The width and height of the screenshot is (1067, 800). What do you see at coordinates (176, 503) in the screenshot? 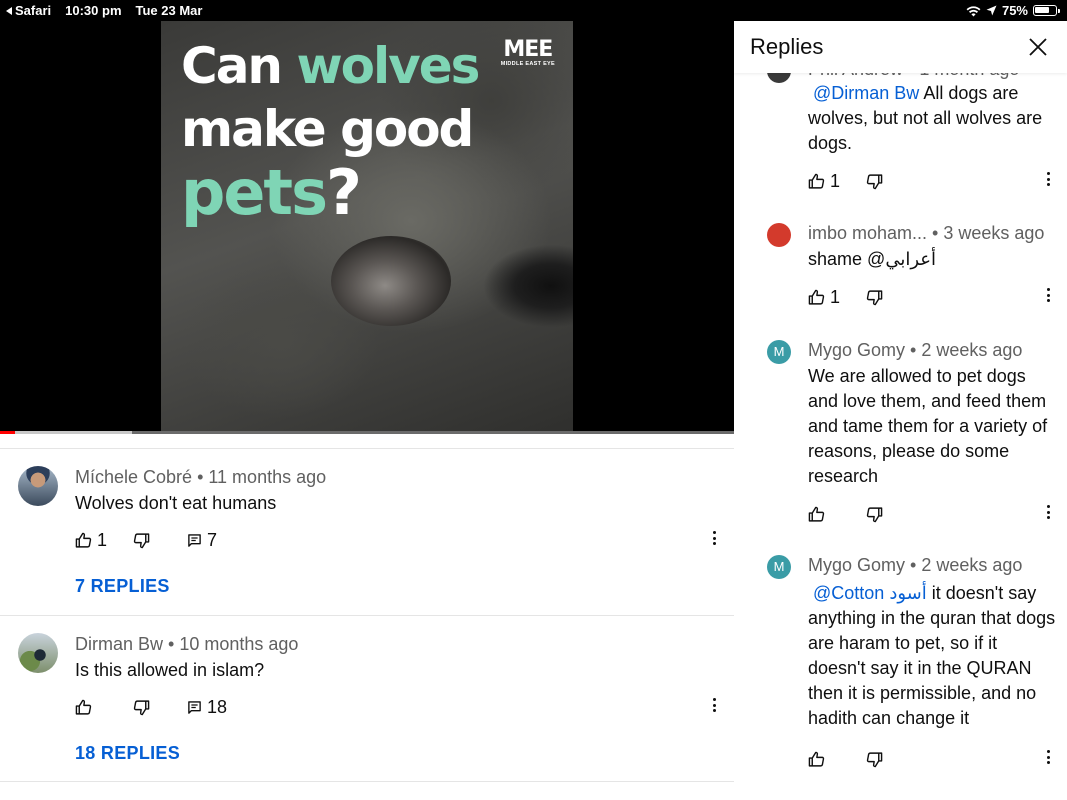
I see `comment-text: Wolves don't eat humans` at bounding box center [176, 503].